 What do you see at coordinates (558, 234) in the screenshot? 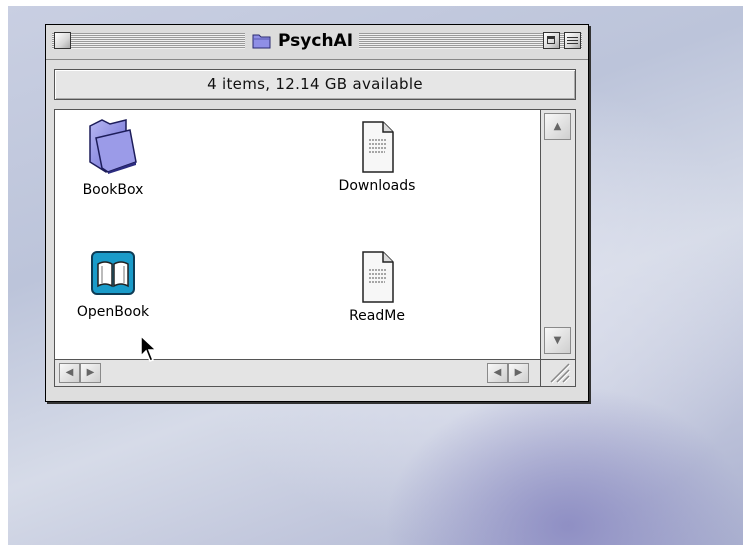
I see `vertical-scrollbar: ▲ ▼` at bounding box center [558, 234].